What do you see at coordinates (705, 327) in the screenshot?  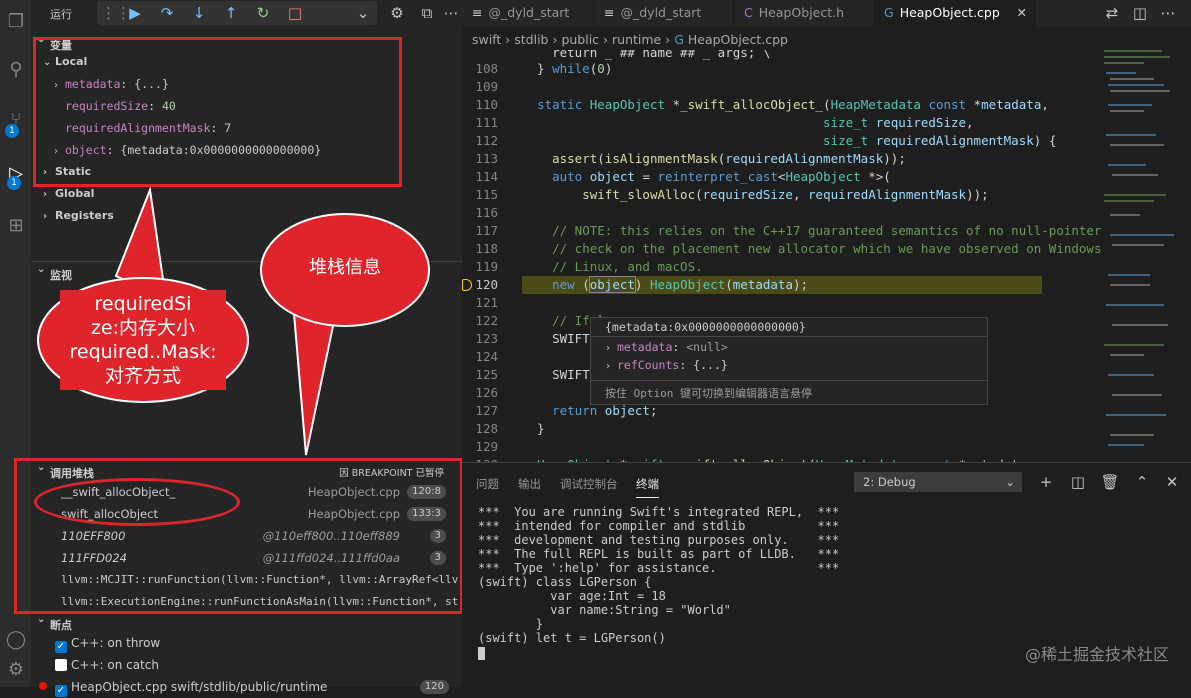 I see `hover-title: {metadata:0x0000000000000000}` at bounding box center [705, 327].